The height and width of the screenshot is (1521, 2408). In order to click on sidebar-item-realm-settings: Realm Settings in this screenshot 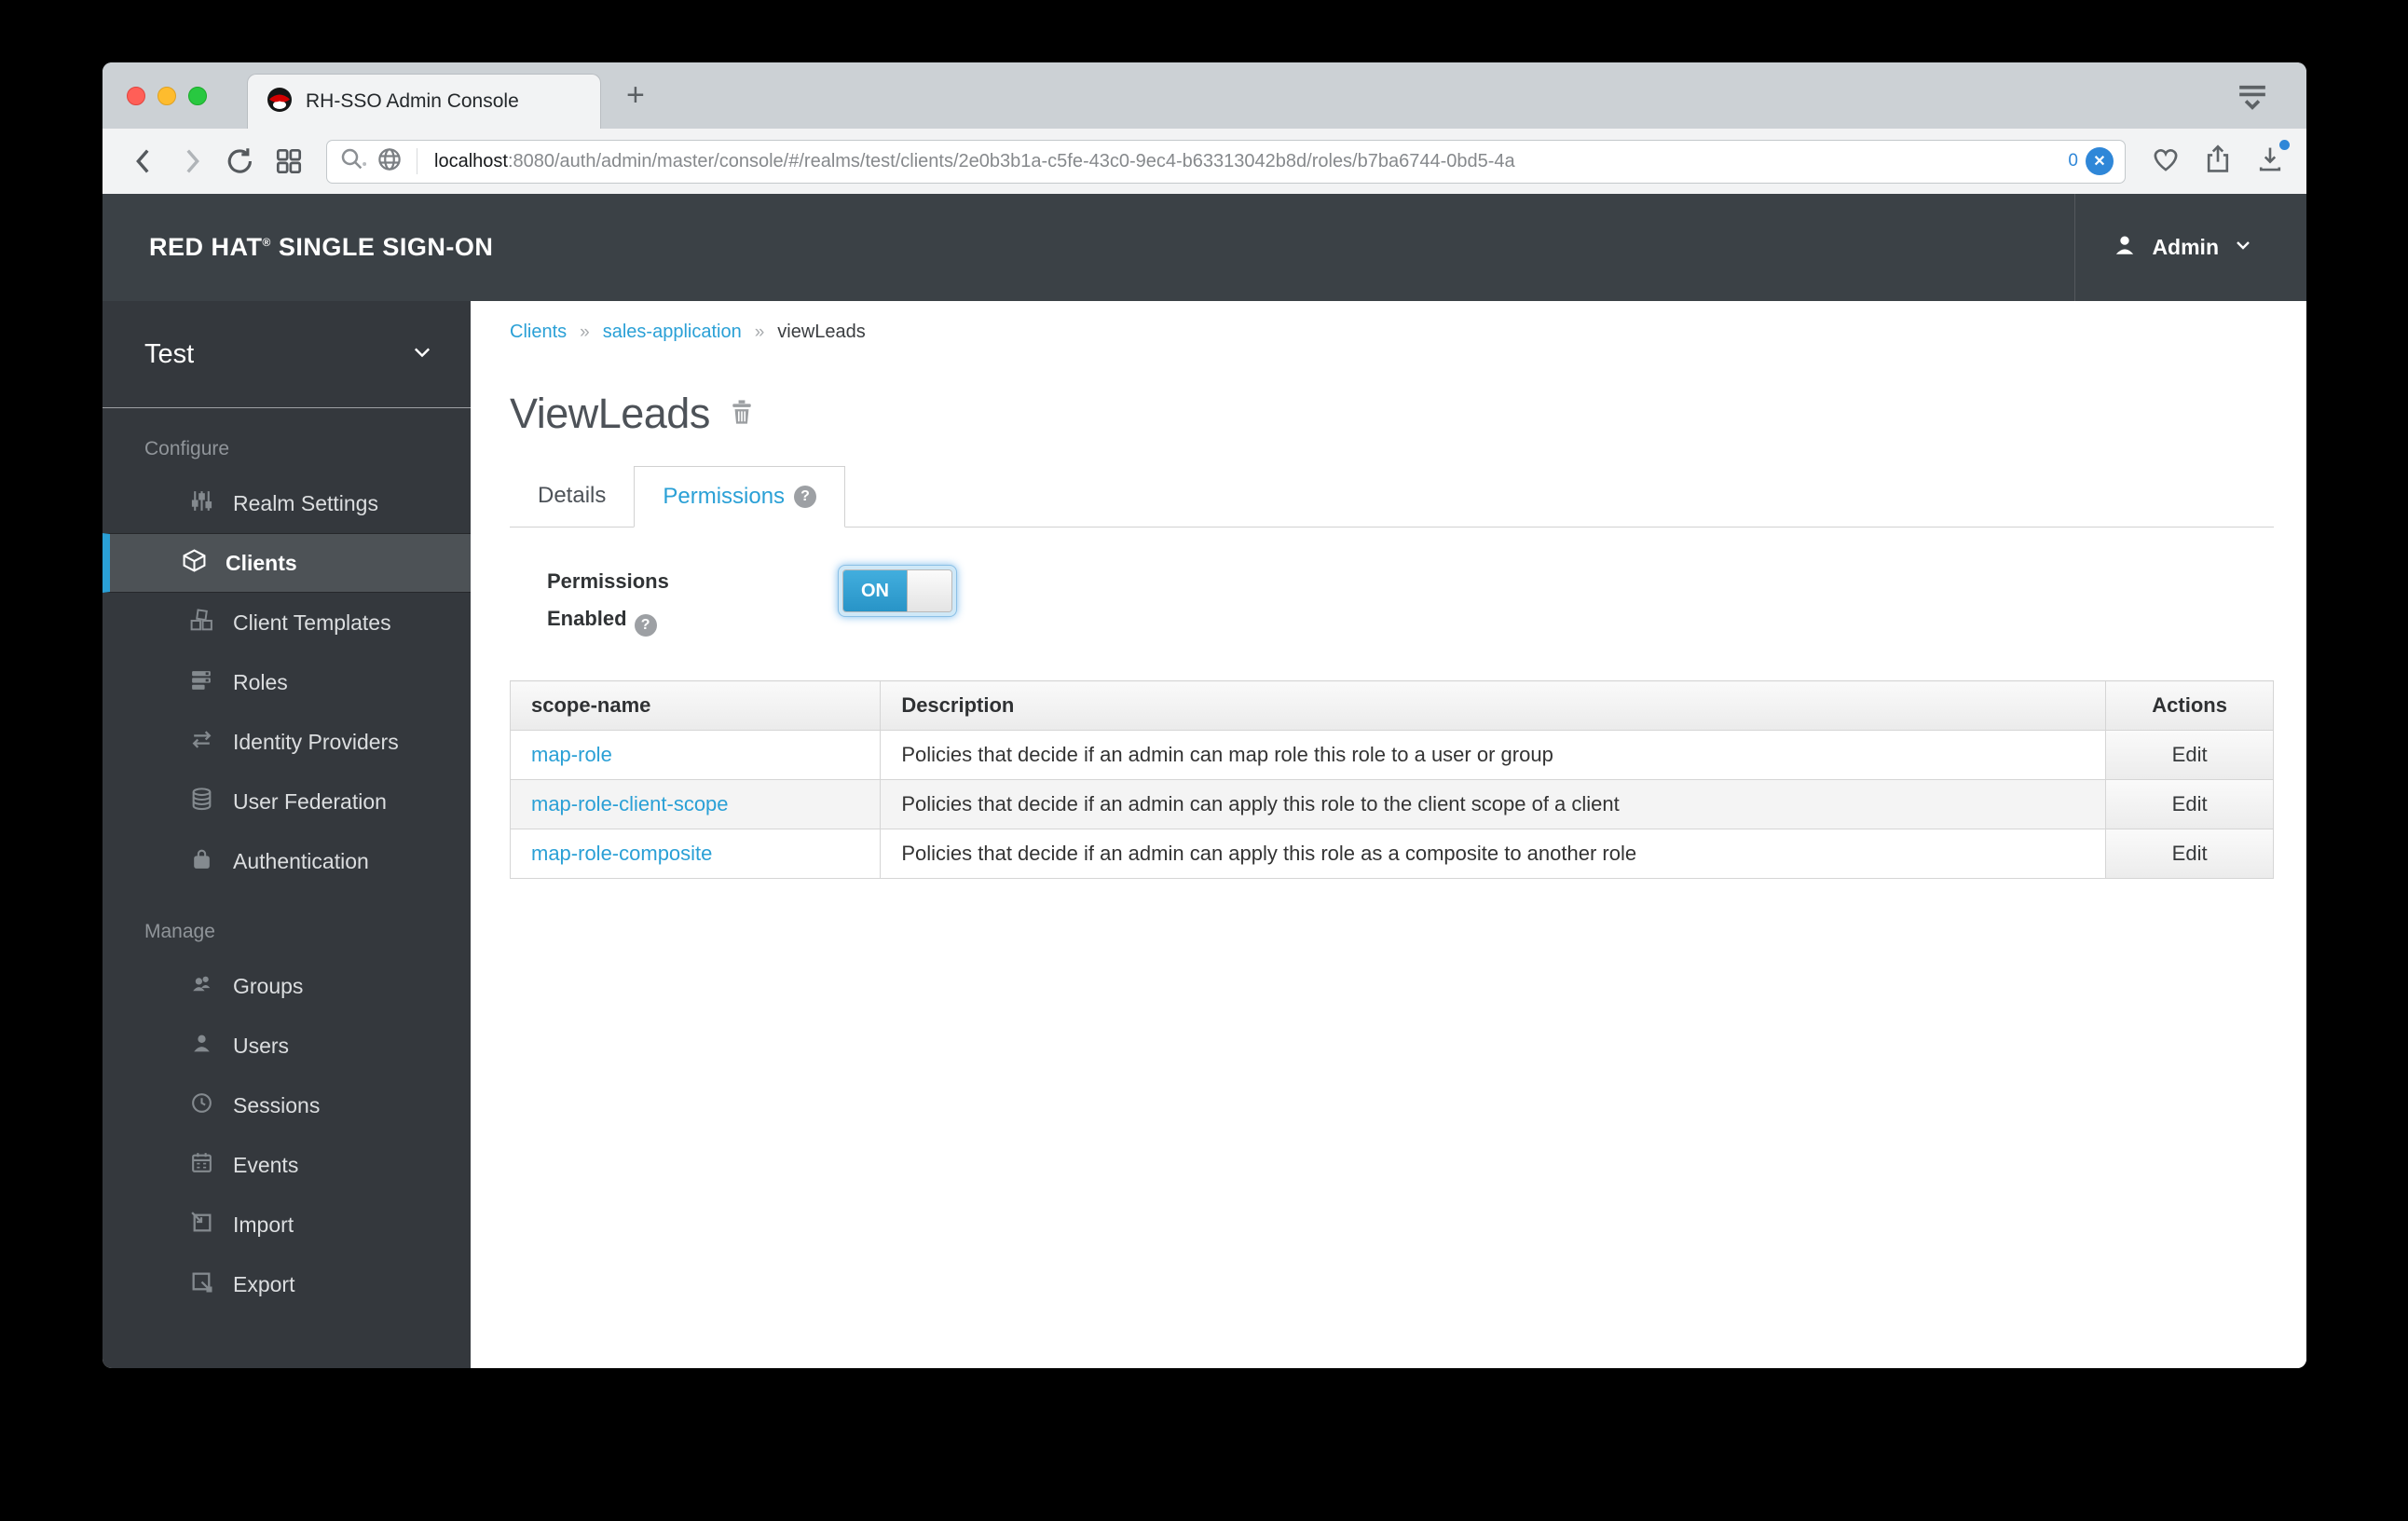, I will do `click(287, 503)`.